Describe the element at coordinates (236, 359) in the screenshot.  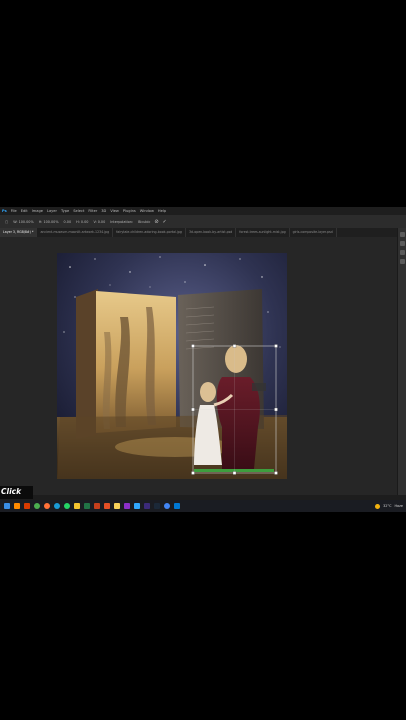
I see `older-girl-hair` at that location.